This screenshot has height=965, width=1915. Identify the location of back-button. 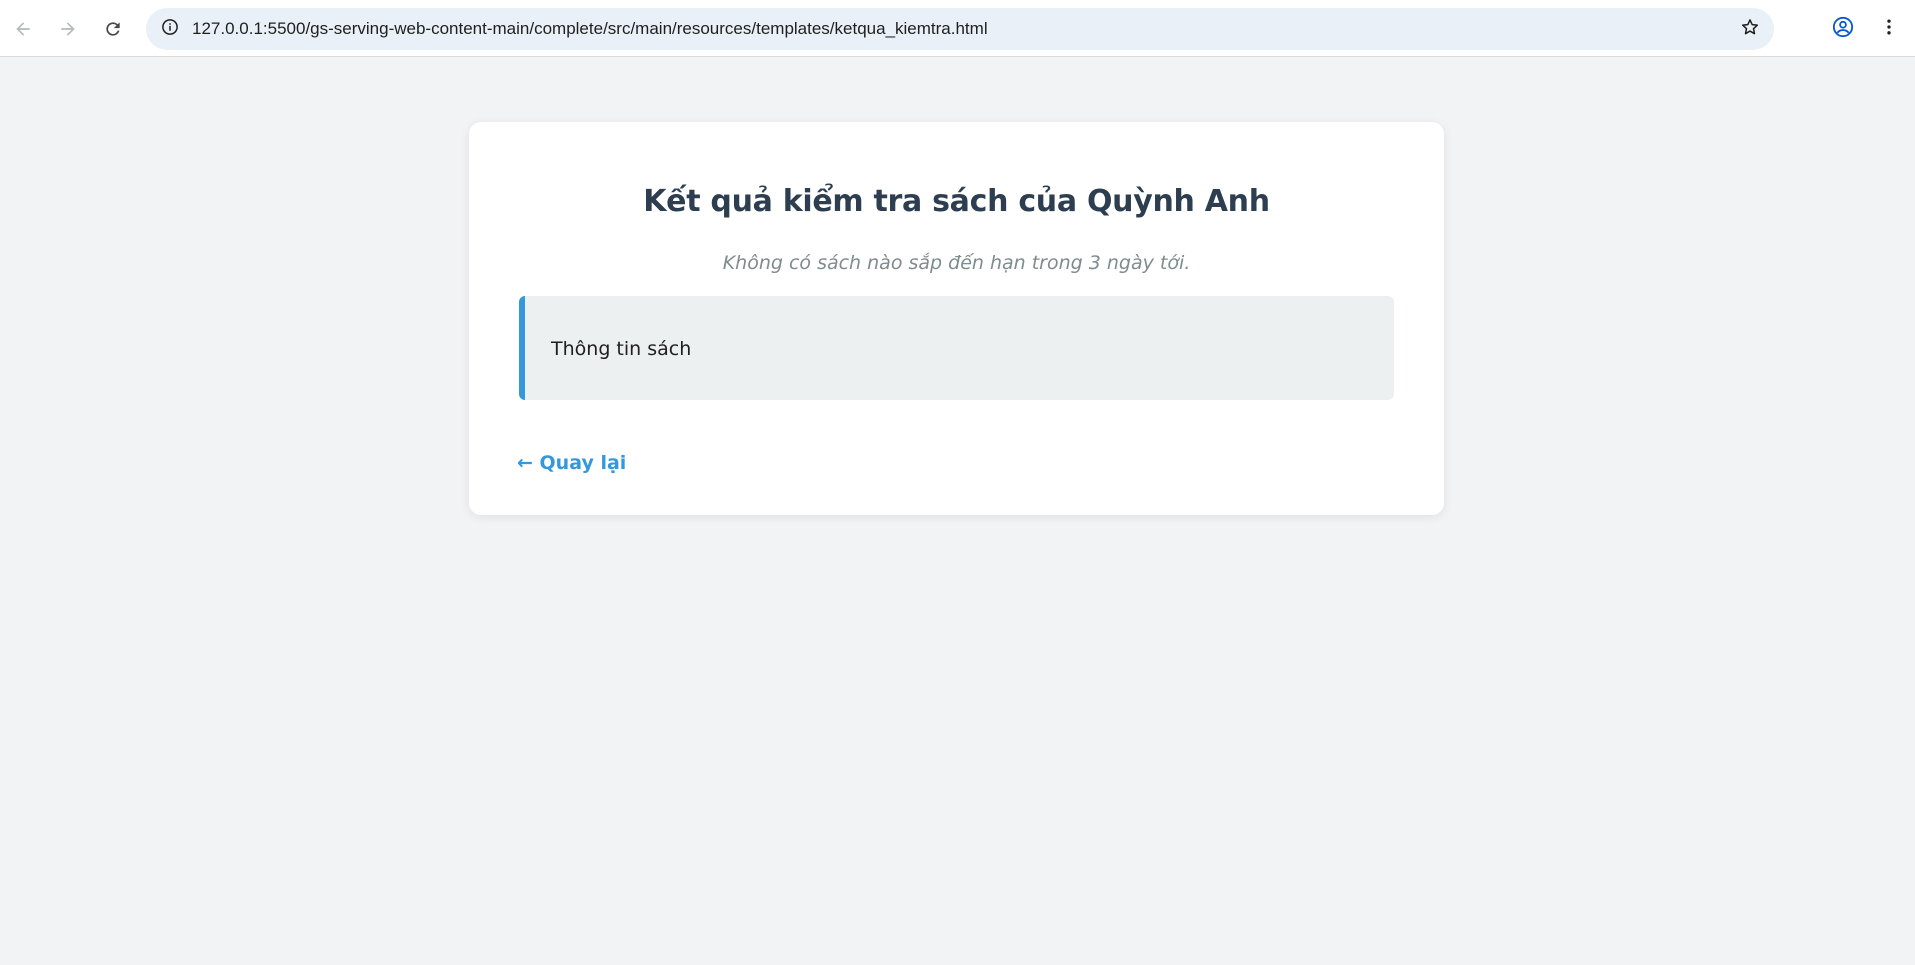
(23, 29).